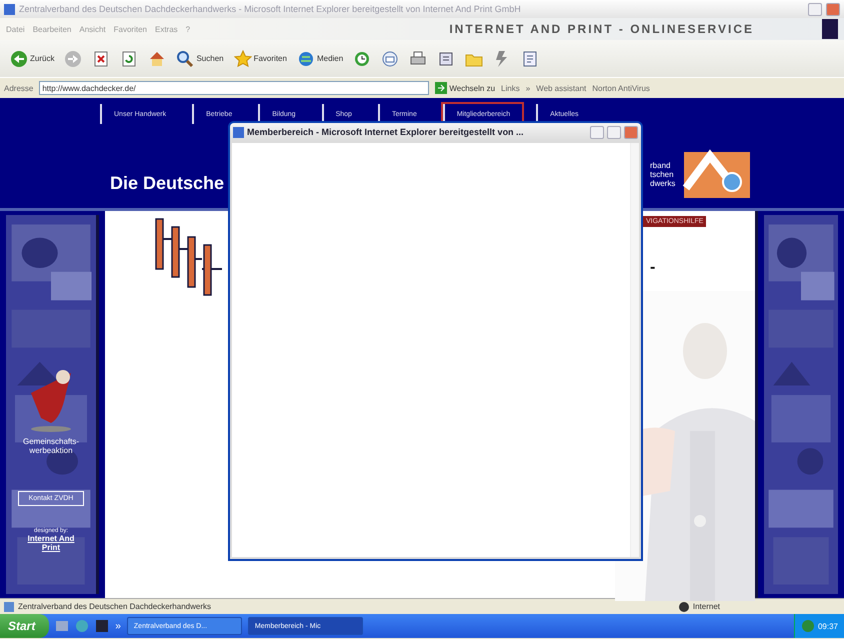 The width and height of the screenshot is (844, 639). What do you see at coordinates (362, 59) in the screenshot?
I see `history-icon` at bounding box center [362, 59].